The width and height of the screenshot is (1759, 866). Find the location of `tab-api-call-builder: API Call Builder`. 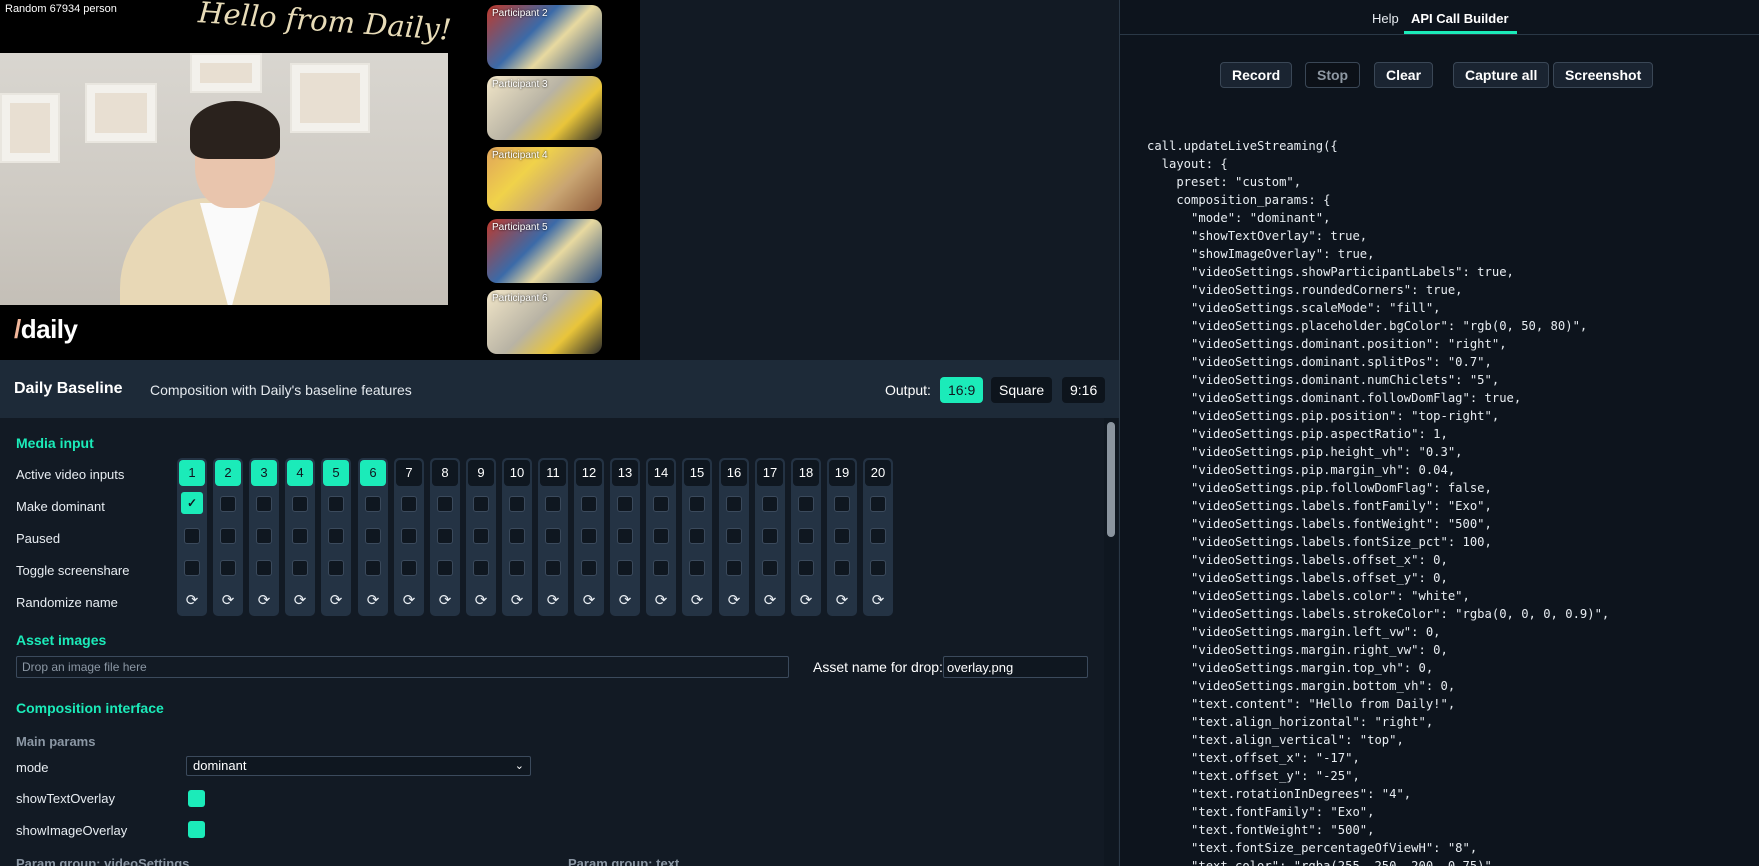

tab-api-call-builder: API Call Builder is located at coordinates (1460, 18).